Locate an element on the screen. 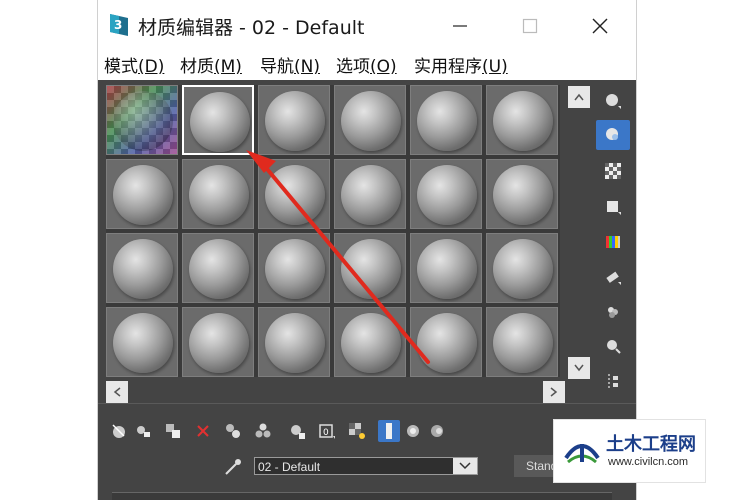 This screenshot has height=500, width=733. material-map-navigator-icon is located at coordinates (613, 381).